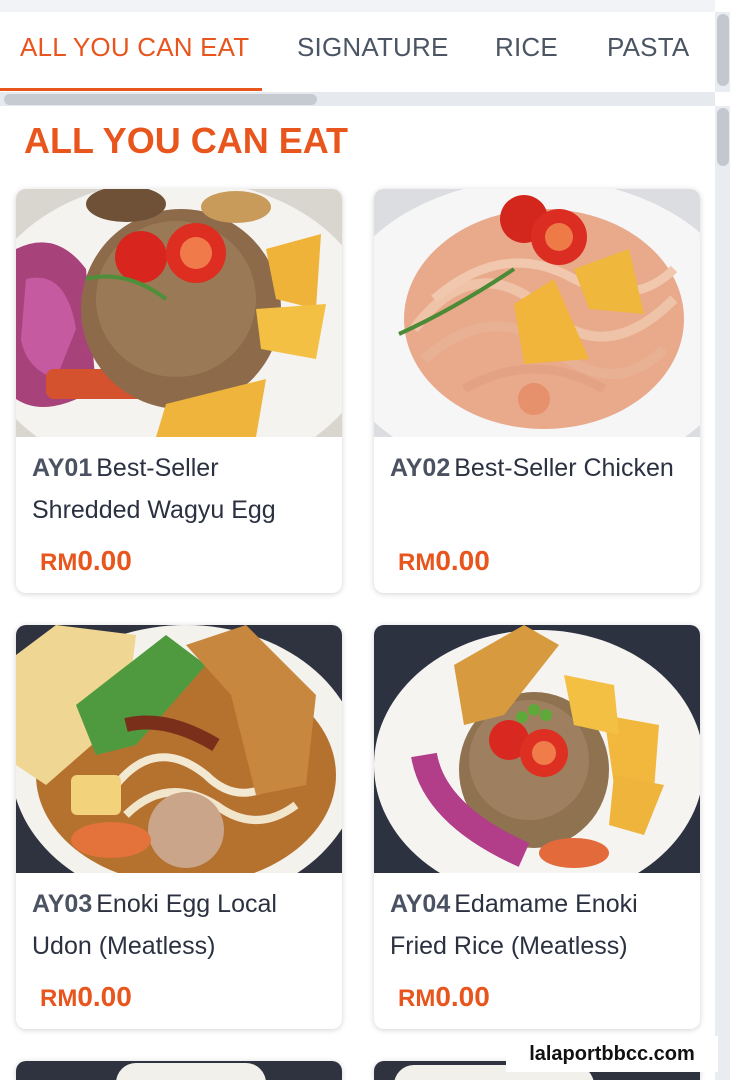 The image size is (730, 1080). I want to click on menu-item-code: AY02, so click(420, 468).